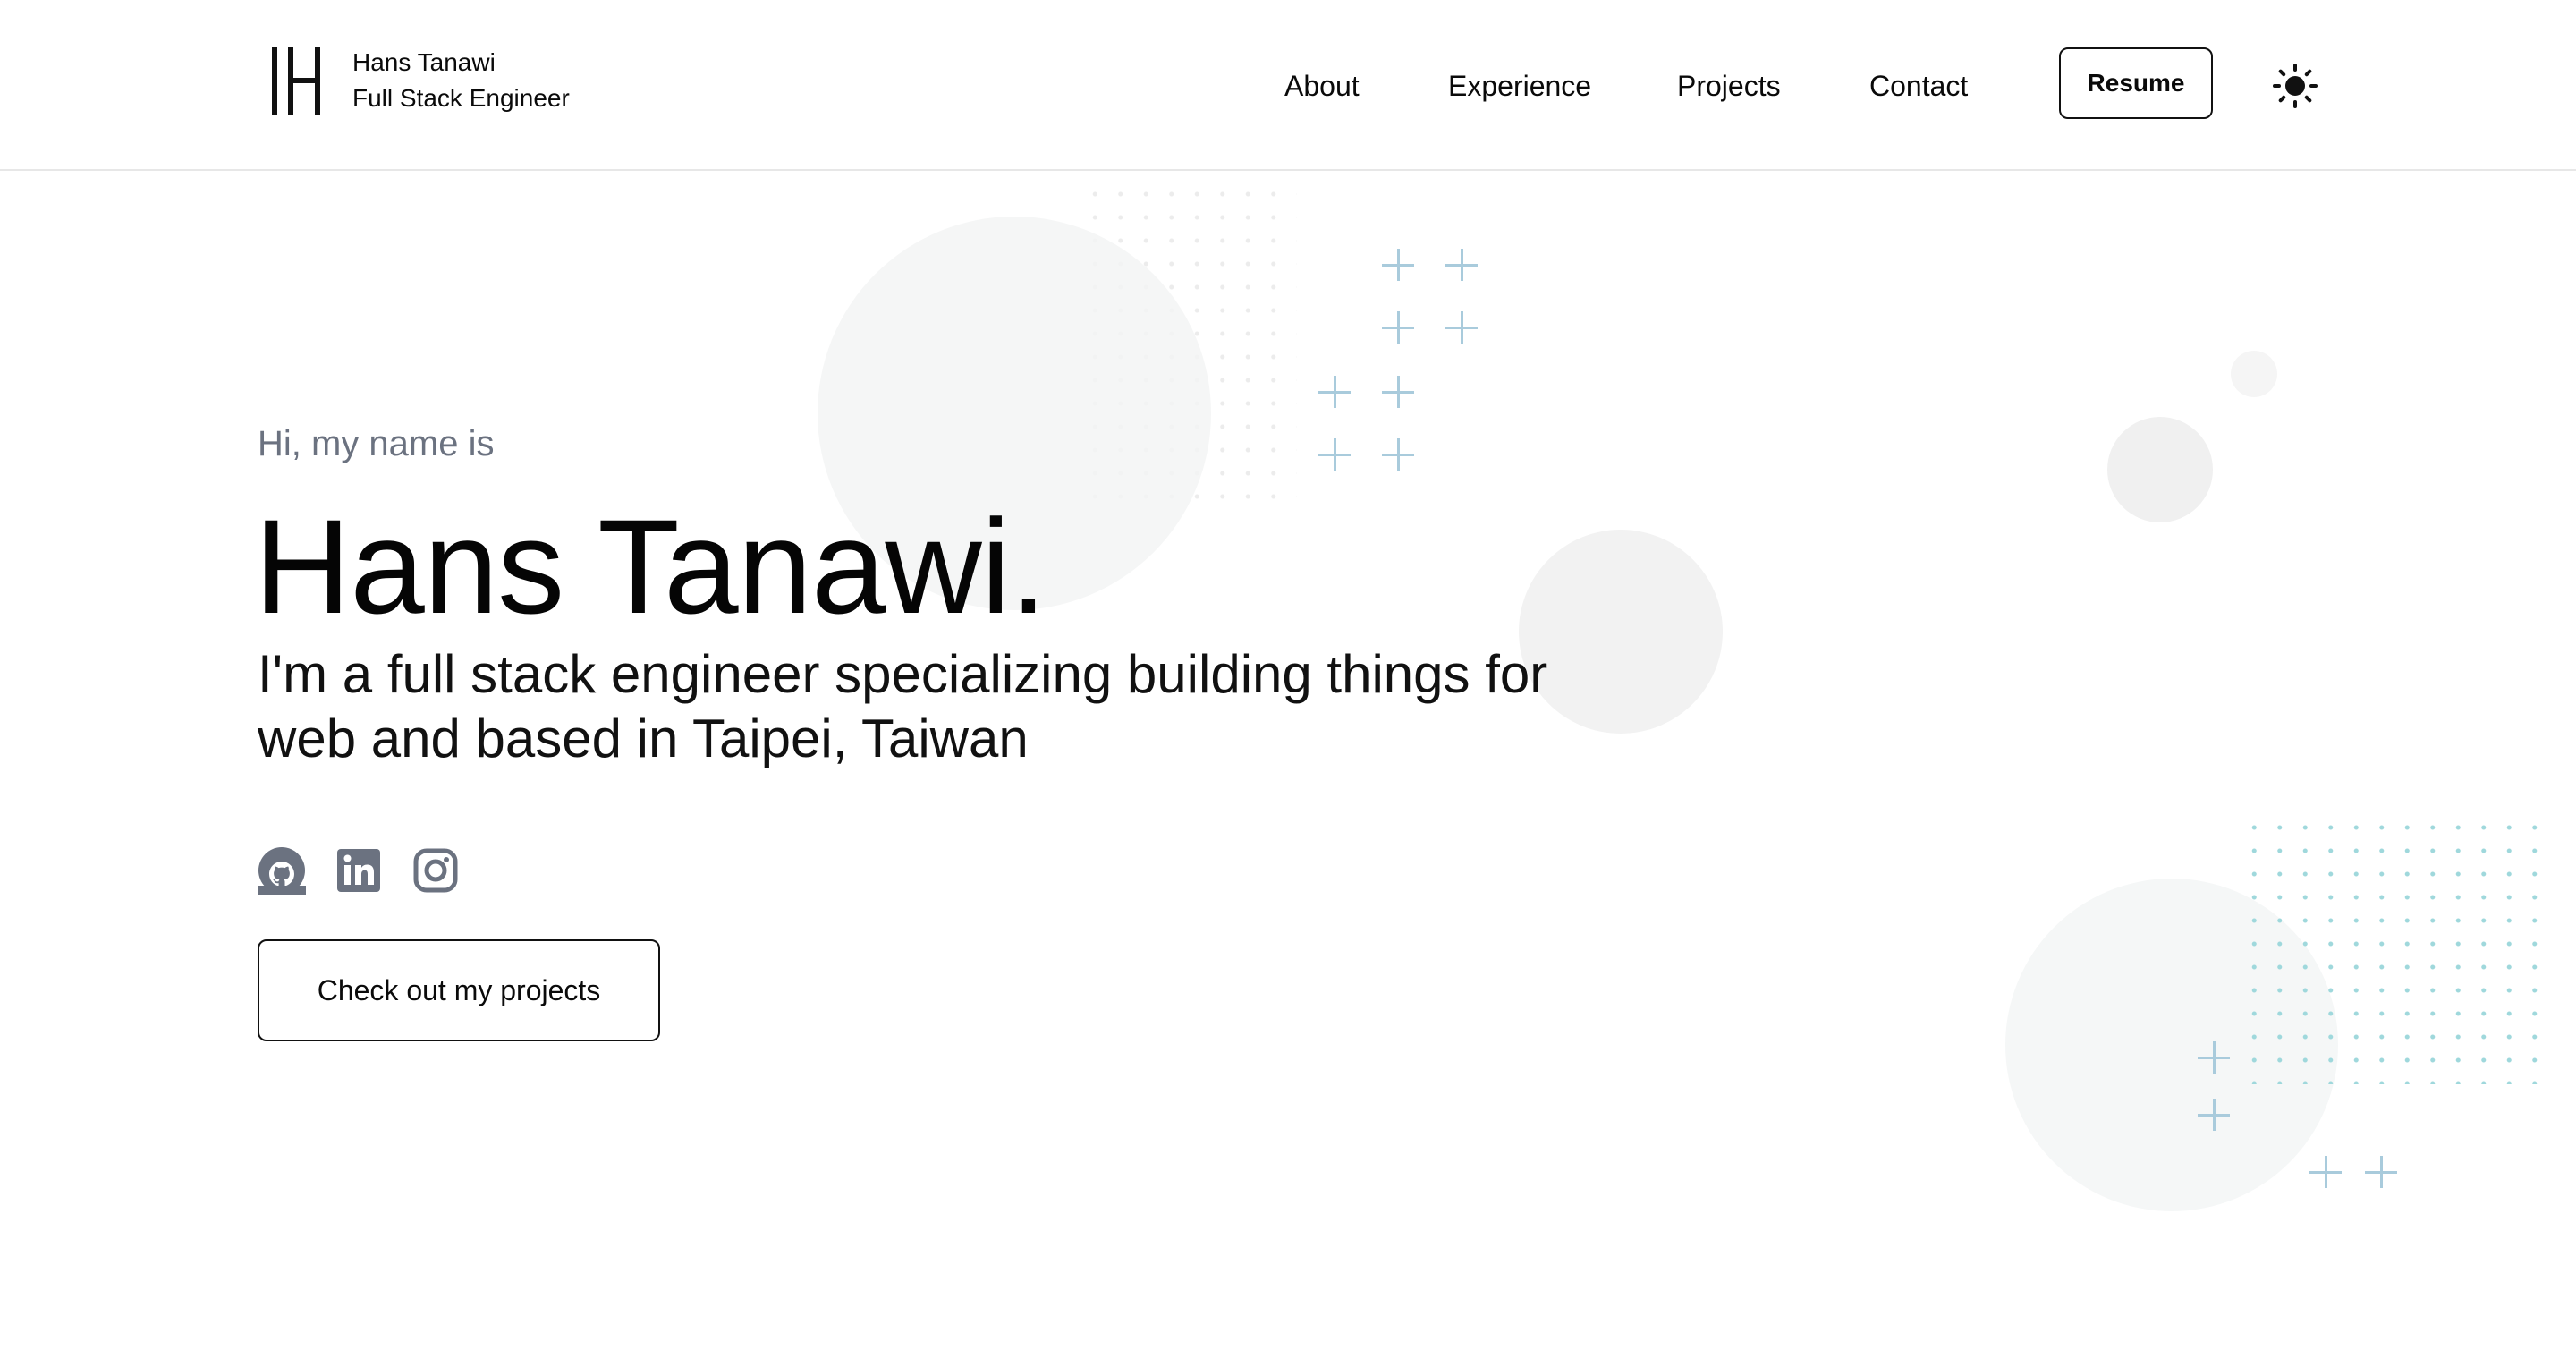 This screenshot has width=2576, height=1367. Describe the element at coordinates (2160, 470) in the screenshot. I see `bg-circle-right-medium` at that location.